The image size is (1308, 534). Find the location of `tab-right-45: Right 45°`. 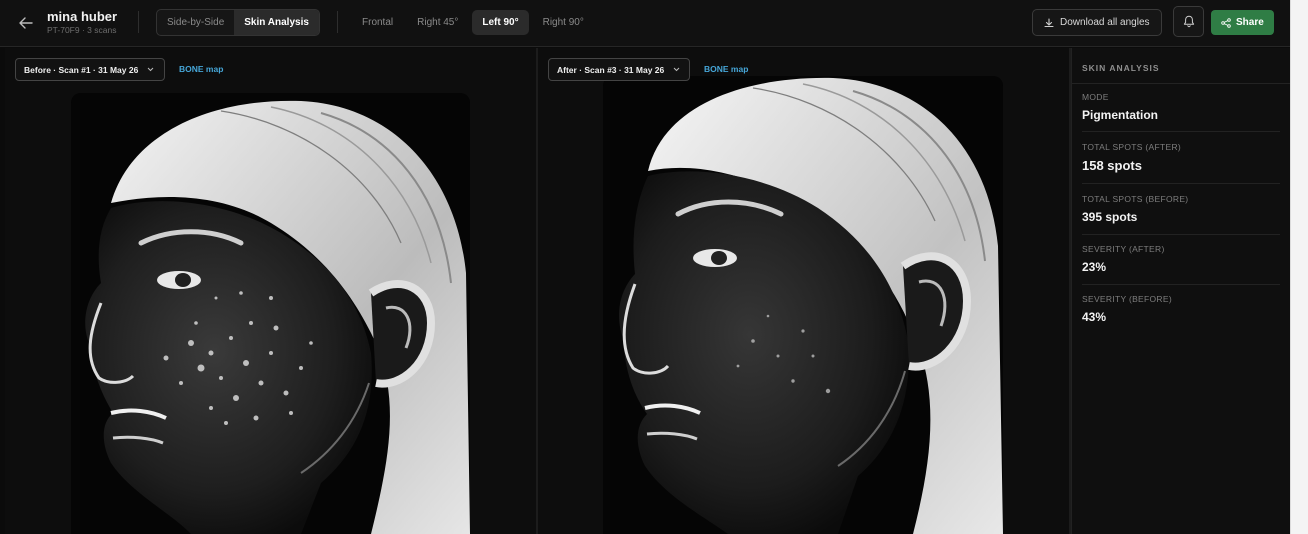

tab-right-45: Right 45° is located at coordinates (437, 22).